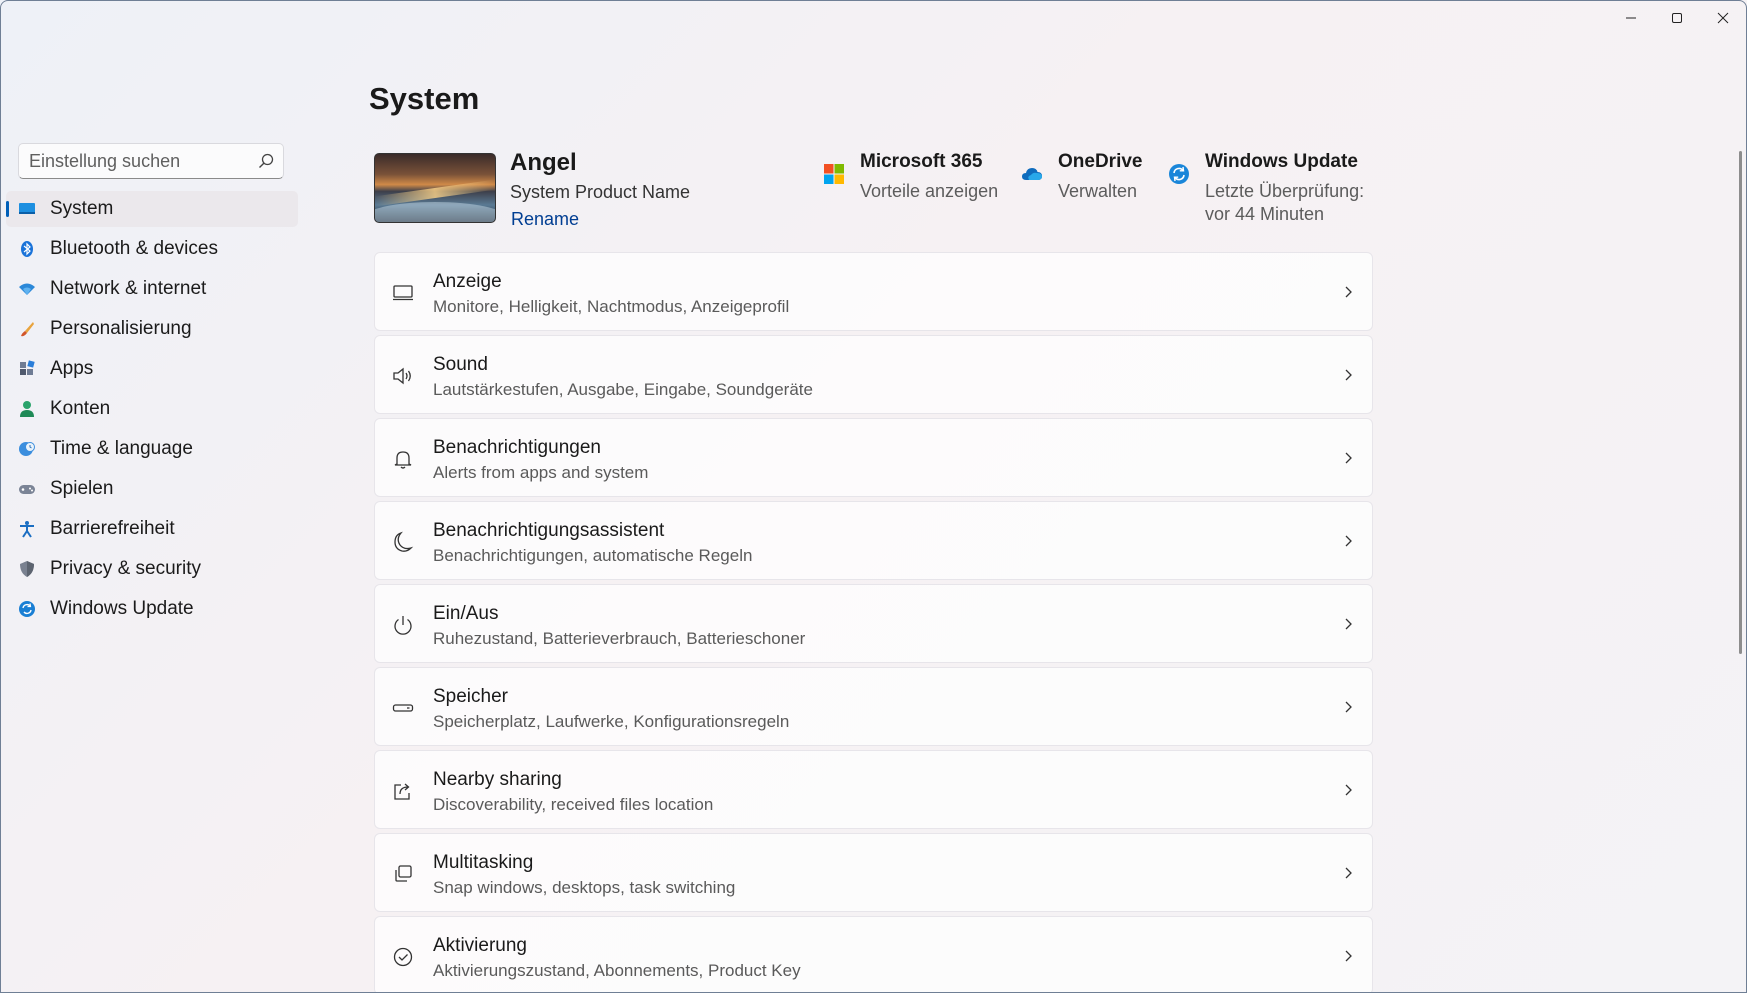  I want to click on maximize-button, so click(1677, 18).